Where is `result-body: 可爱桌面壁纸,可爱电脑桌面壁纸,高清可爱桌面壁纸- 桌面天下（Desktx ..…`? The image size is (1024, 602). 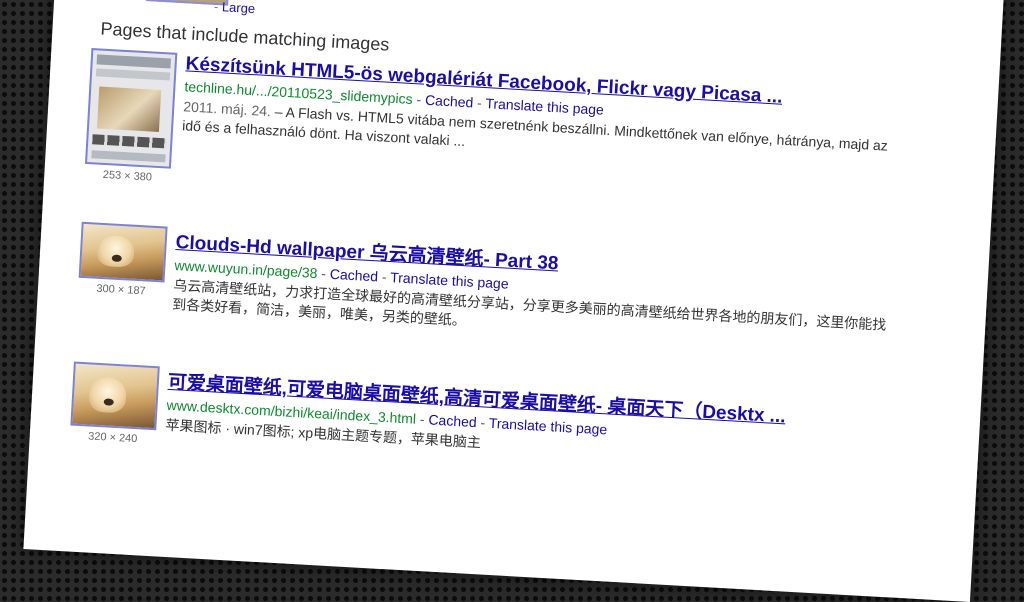
result-body: 可爱桌面壁纸,可爱电脑桌面壁纸,高清可爱桌面壁纸- 桌面天下（Desktx ..… is located at coordinates (526, 421).